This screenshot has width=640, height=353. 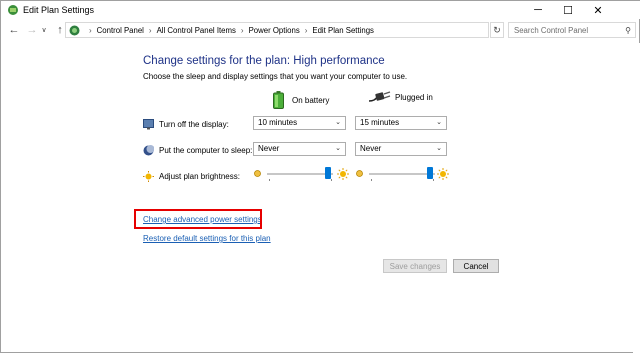 I want to click on brightness-battery-slider, so click(x=301, y=174).